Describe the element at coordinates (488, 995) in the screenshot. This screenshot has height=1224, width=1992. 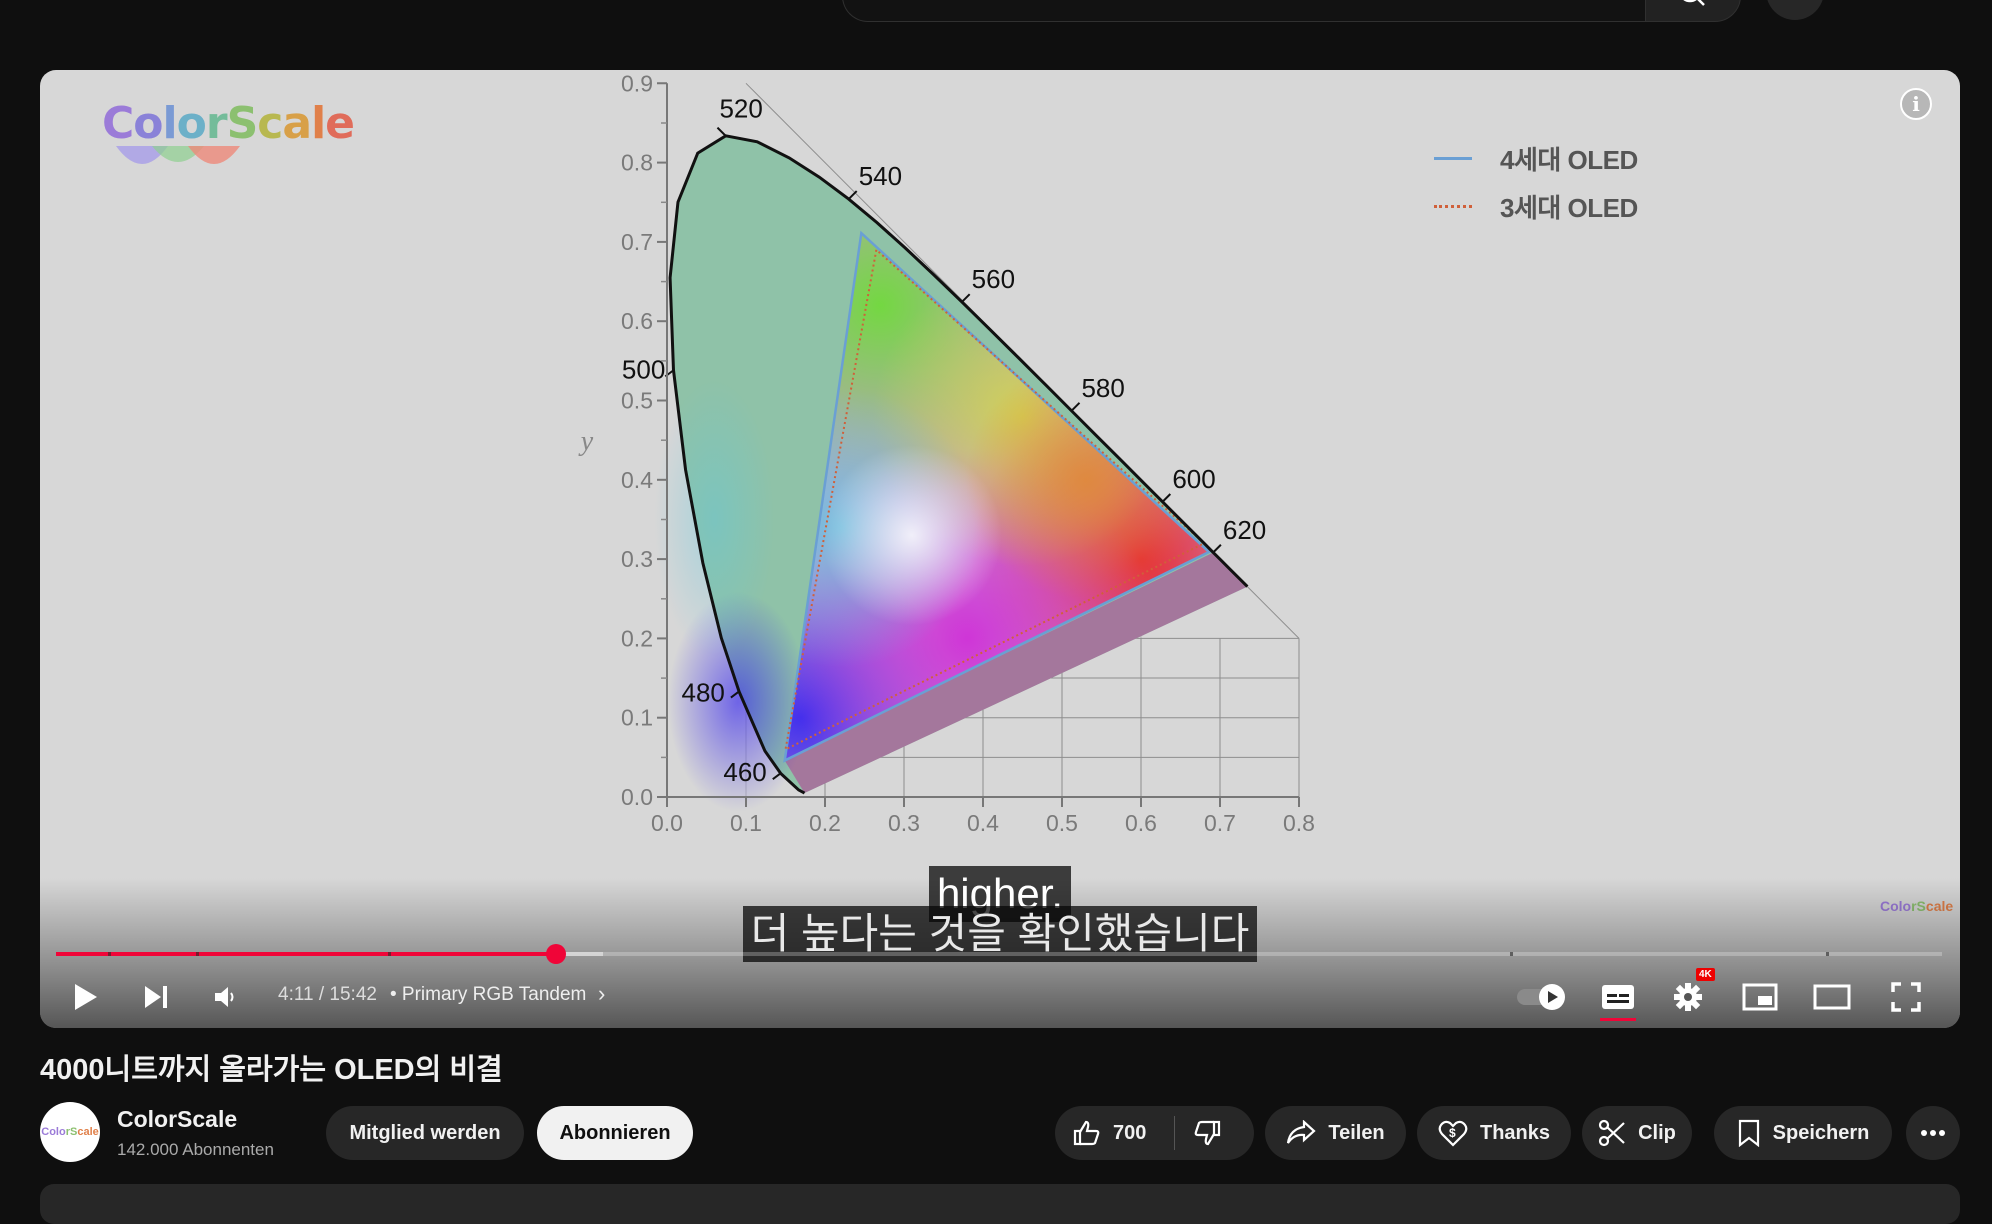
I see `chapter-title: • Primary RGB Tandem` at that location.